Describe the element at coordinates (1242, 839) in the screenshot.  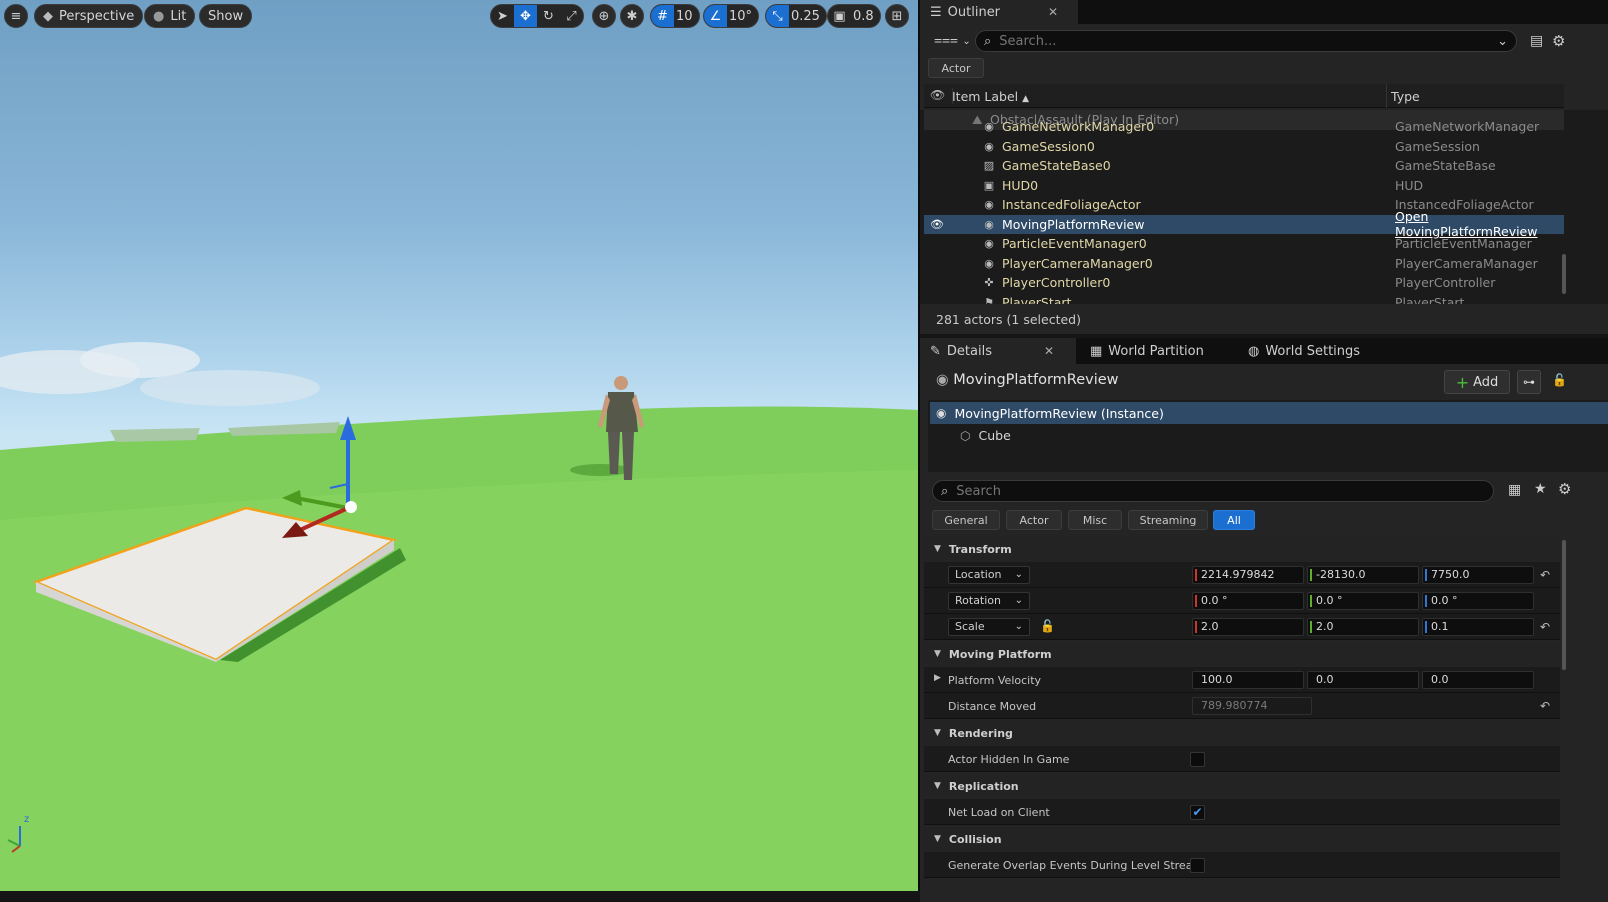
I see `collision-section-header: ▼ Collision` at that location.